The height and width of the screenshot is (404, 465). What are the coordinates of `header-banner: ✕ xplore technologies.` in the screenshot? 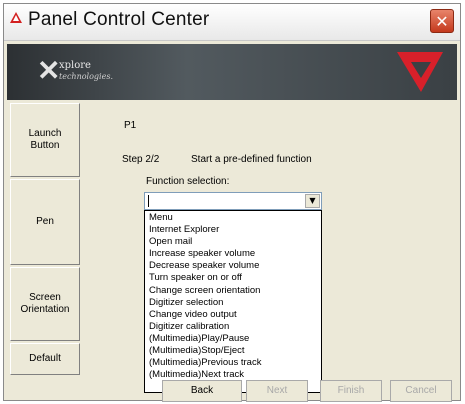 It's located at (232, 72).